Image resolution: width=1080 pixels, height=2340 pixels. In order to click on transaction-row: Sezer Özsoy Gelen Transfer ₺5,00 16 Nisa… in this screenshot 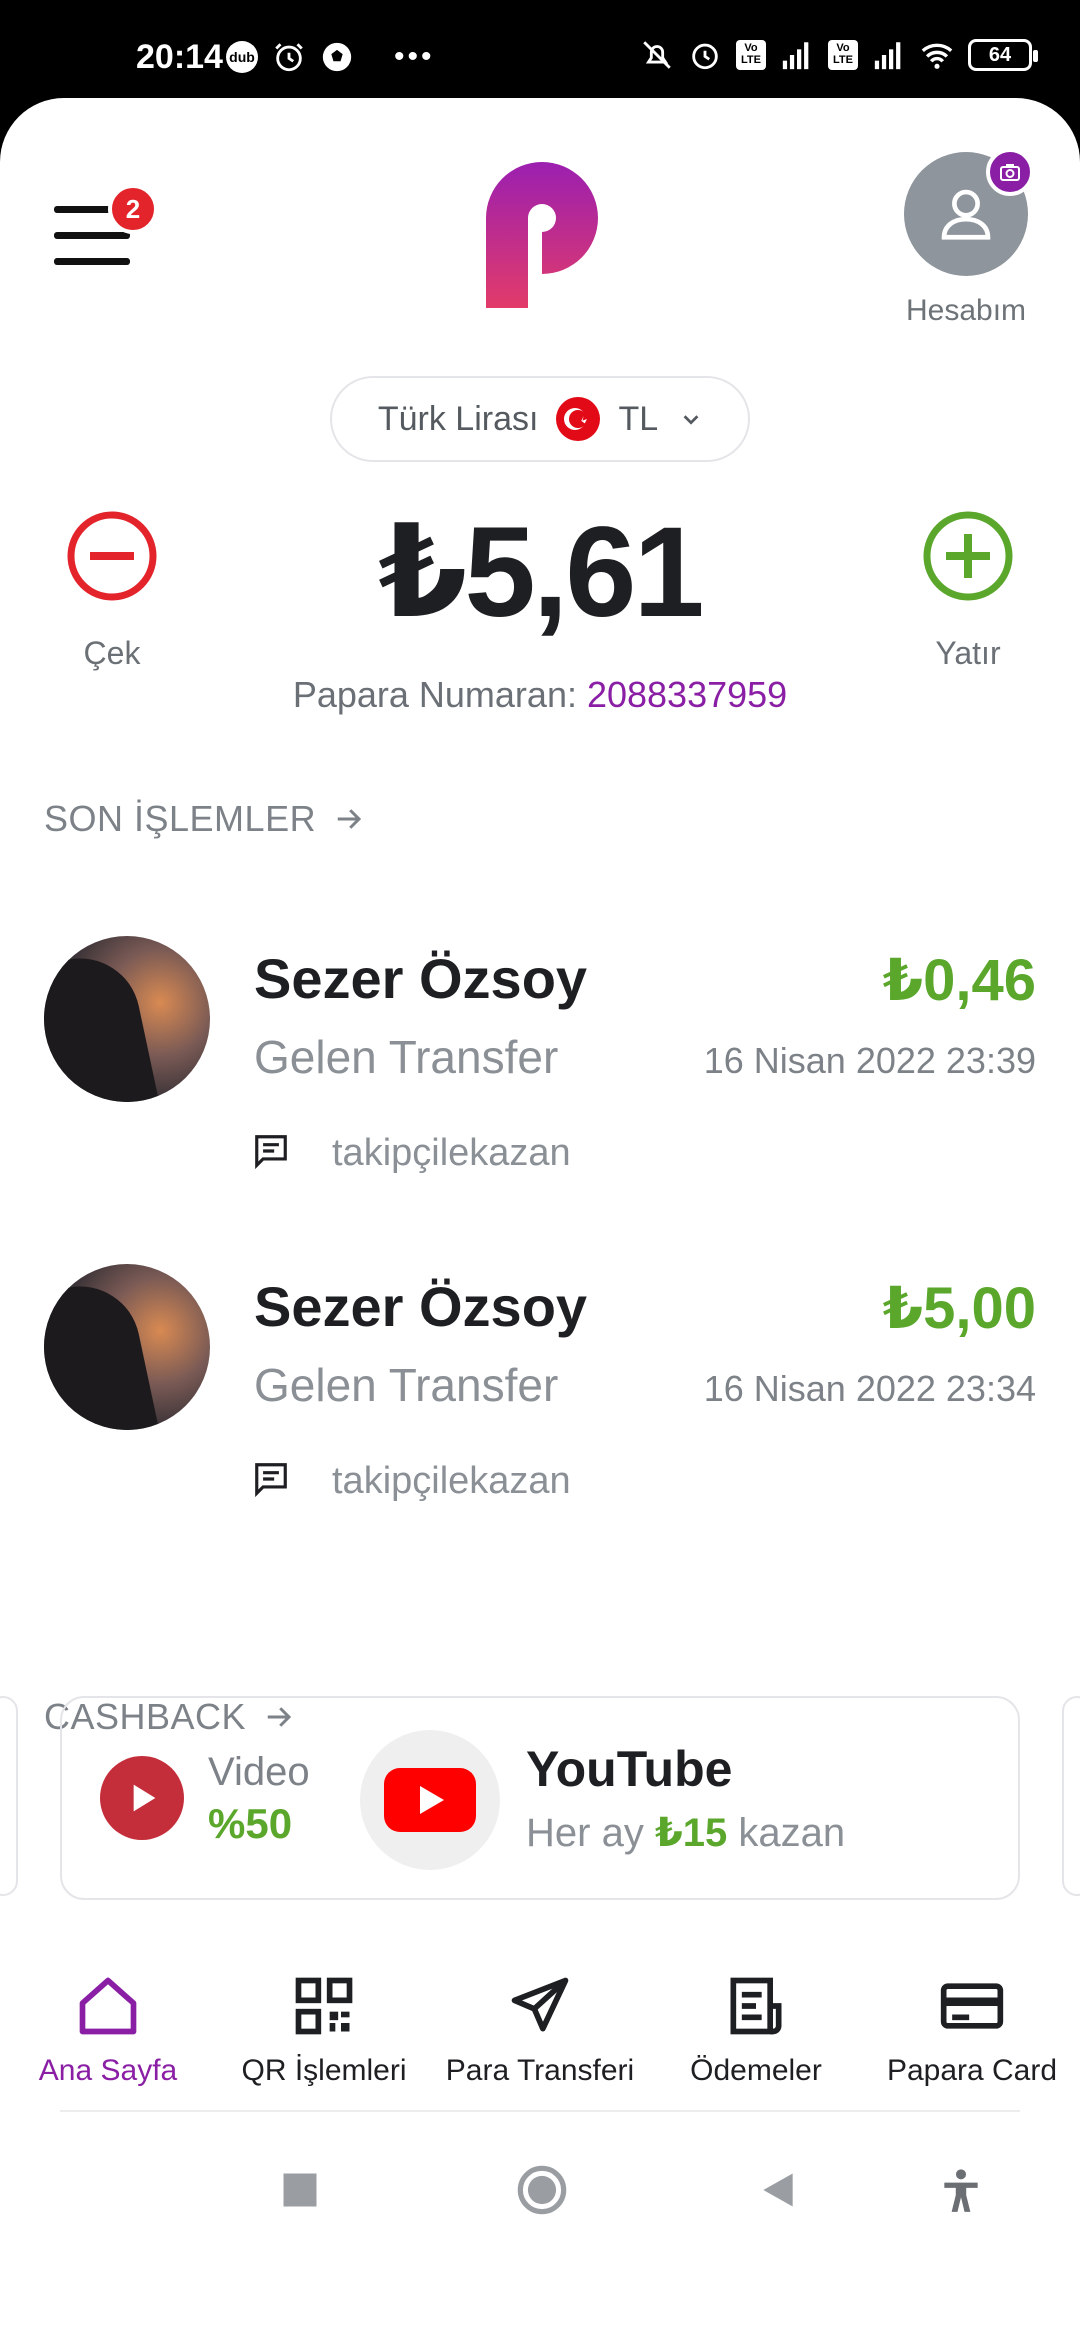, I will do `click(540, 1394)`.